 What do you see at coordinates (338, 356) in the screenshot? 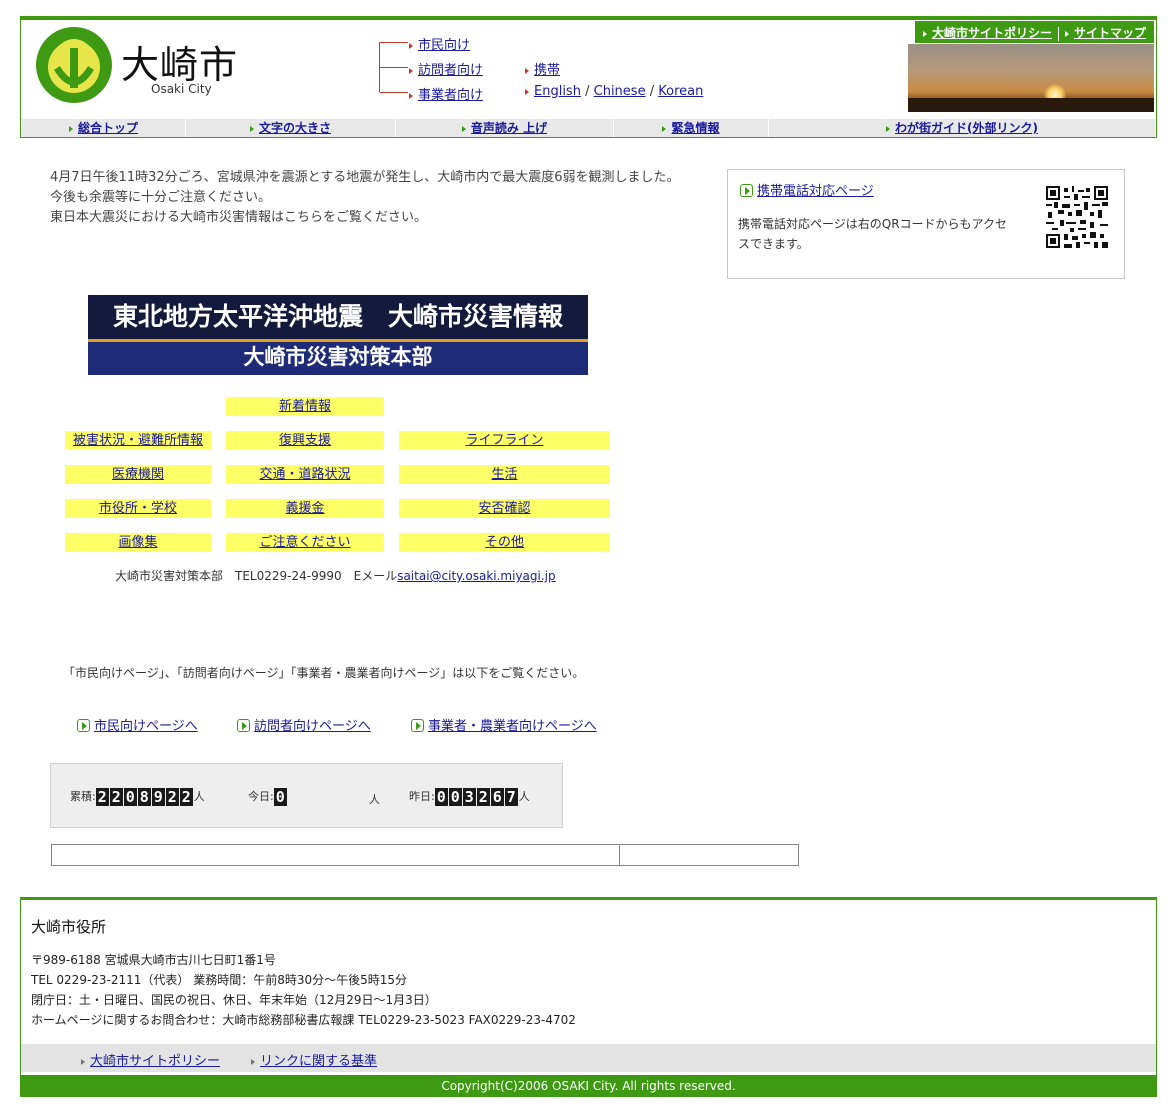
I see `banner-subtitle: 大崎市災害対策本部` at bounding box center [338, 356].